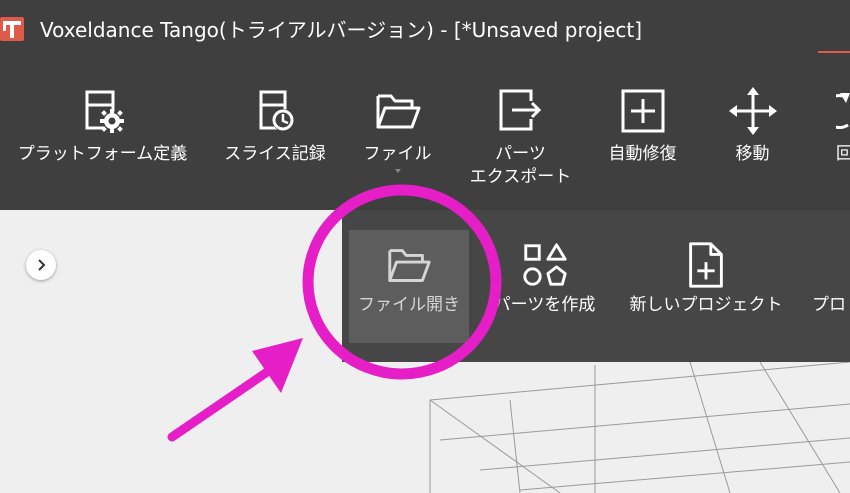 Image resolution: width=850 pixels, height=493 pixels. What do you see at coordinates (276, 110) in the screenshot?
I see `slice-history-icon` at bounding box center [276, 110].